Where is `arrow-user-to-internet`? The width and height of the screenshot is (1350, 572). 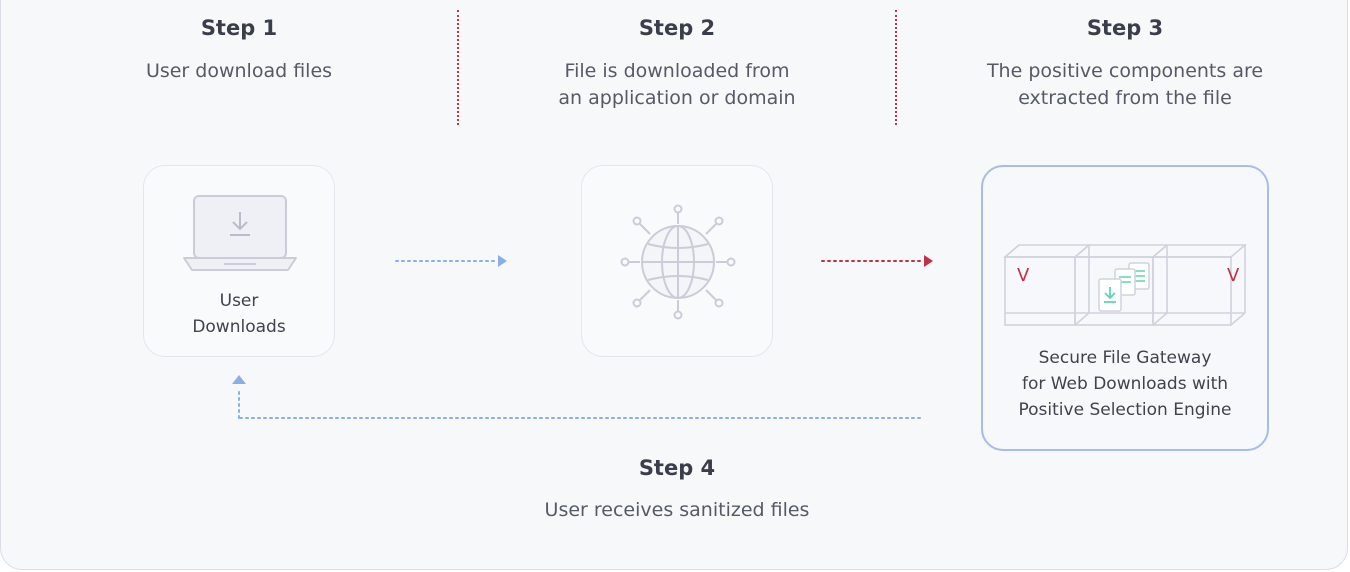
arrow-user-to-internet is located at coordinates (451, 261).